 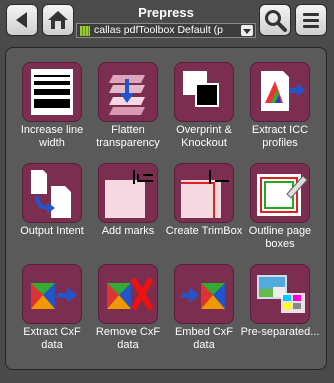 I want to click on home-icon, so click(x=58, y=20).